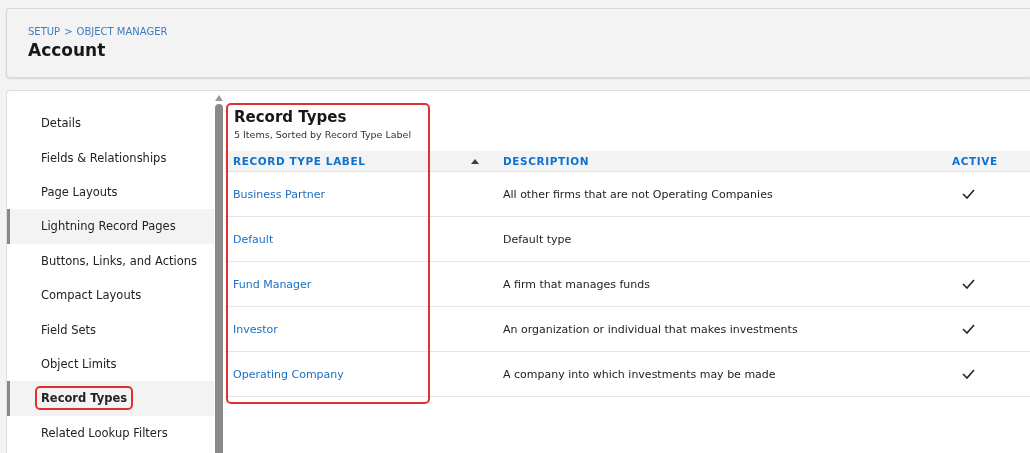  I want to click on sidebar-item: Object Limits, so click(110, 364).